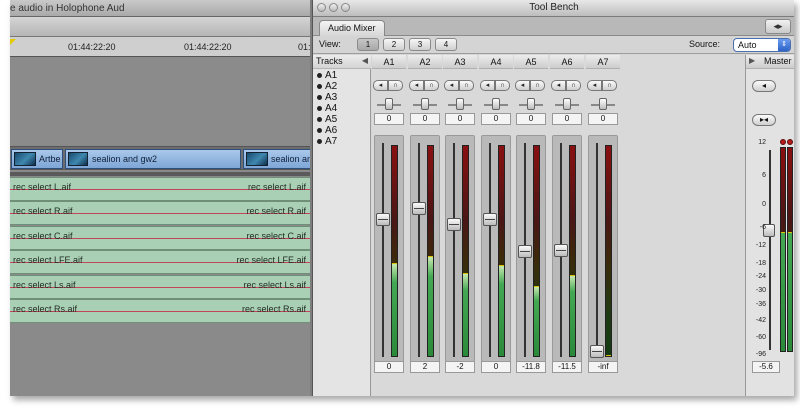  What do you see at coordinates (760, 304) in the screenshot?
I see `db-scale-label: -36` at bounding box center [760, 304].